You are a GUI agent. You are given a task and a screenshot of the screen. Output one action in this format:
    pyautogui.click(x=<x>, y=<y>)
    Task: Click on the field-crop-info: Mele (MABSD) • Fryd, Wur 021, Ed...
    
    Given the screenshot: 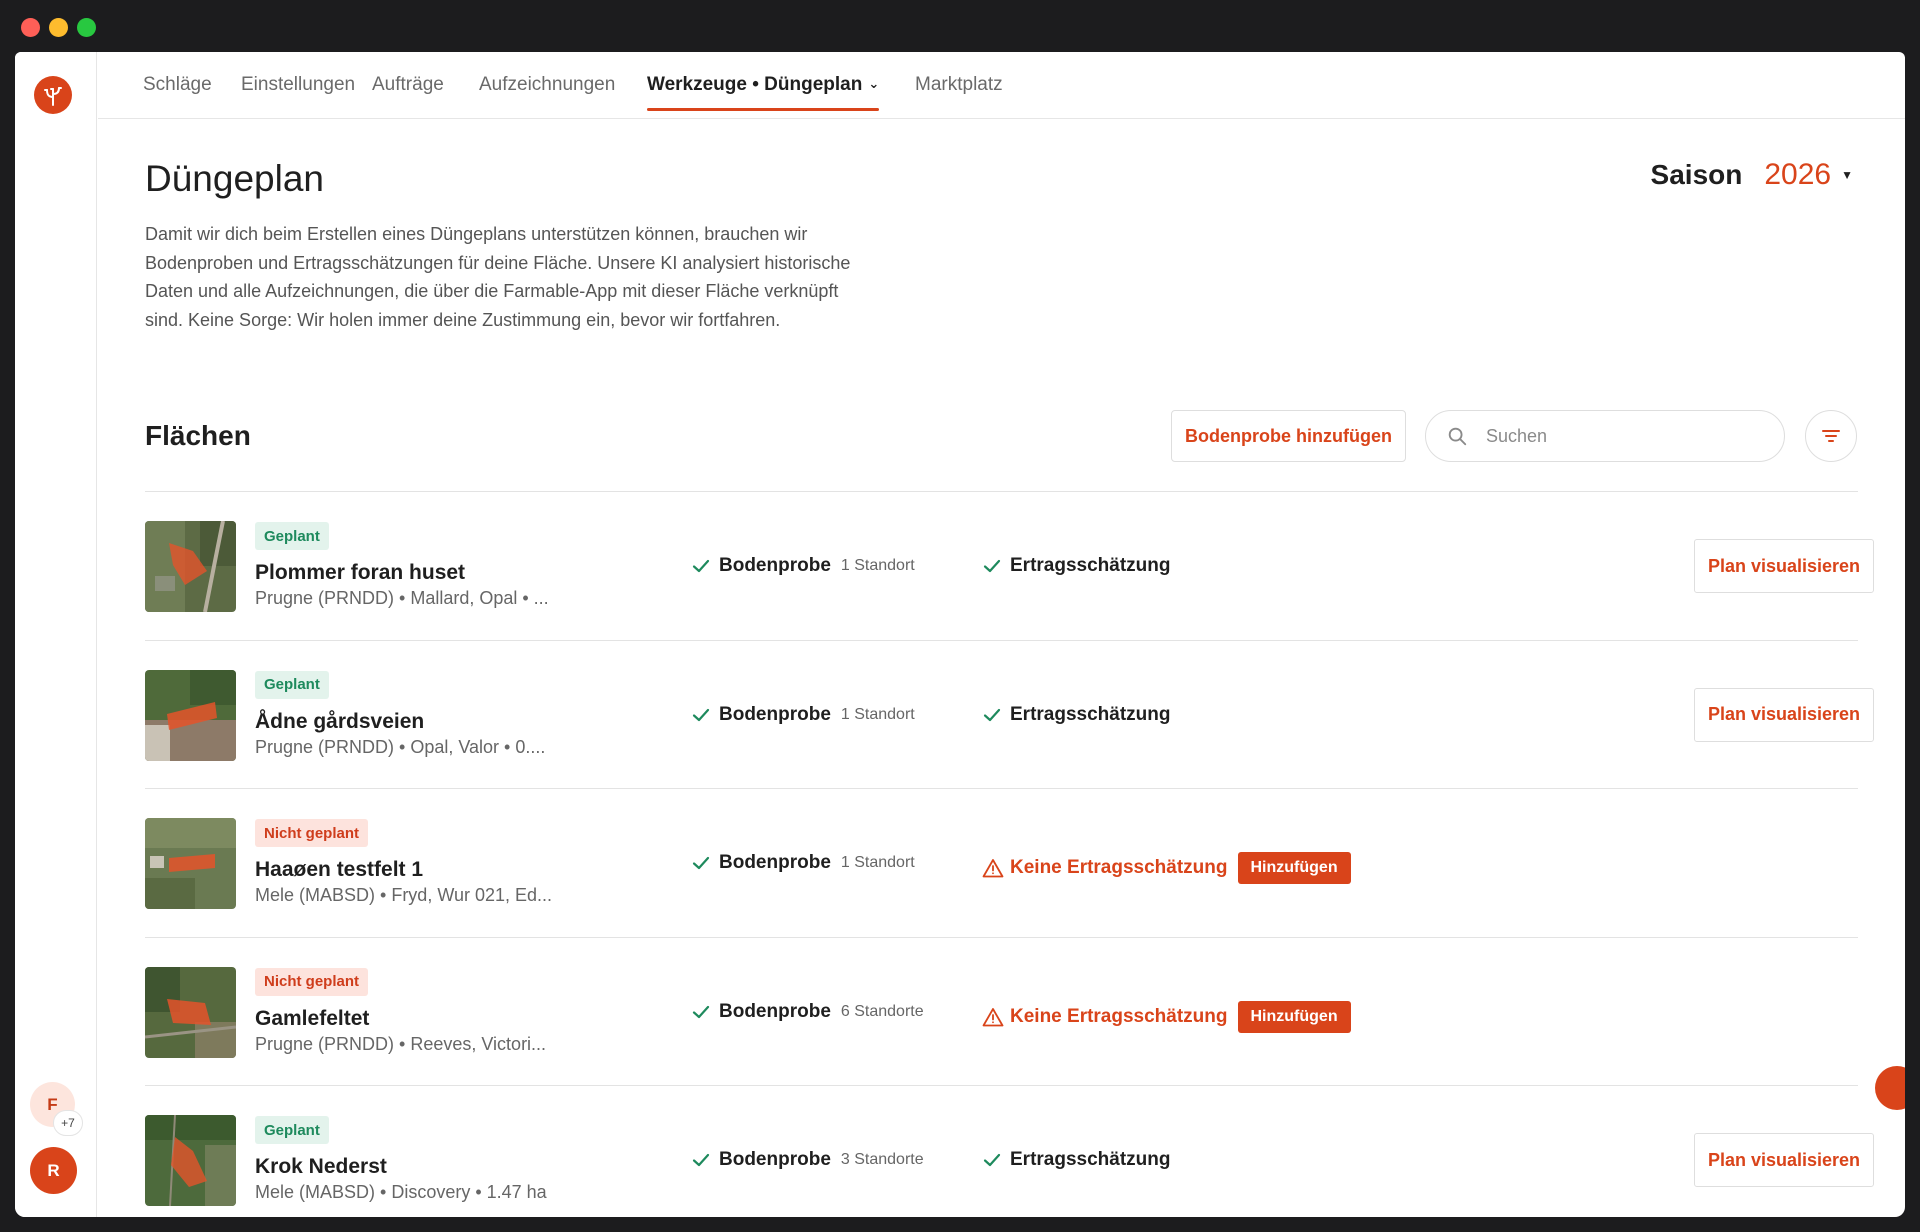 What is the action you would take?
    pyautogui.click(x=404, y=895)
    